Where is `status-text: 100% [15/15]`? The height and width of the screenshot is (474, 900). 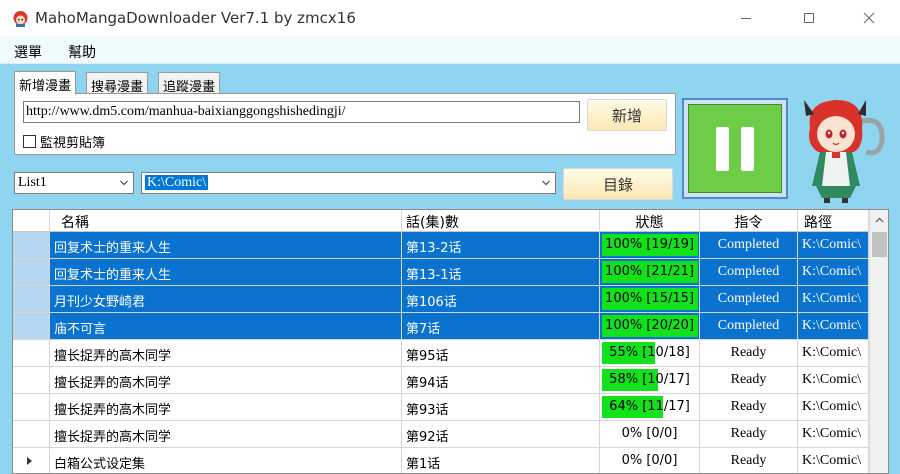
status-text: 100% [15/15] is located at coordinates (649, 298).